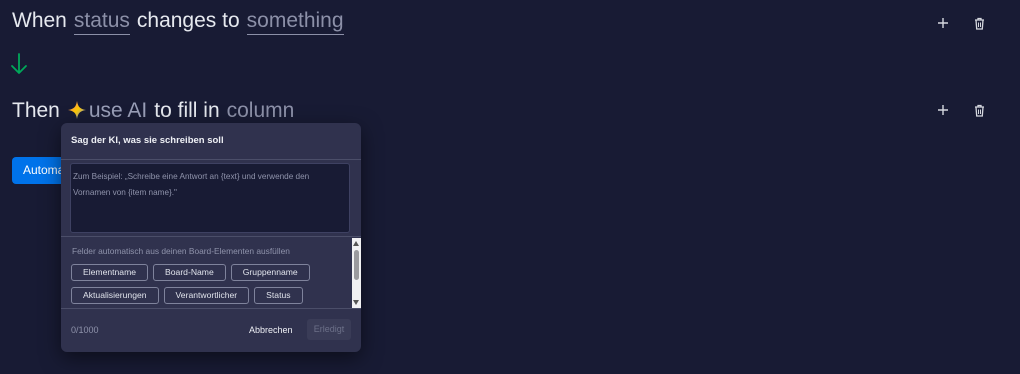  I want to click on when-word: When, so click(39, 20).